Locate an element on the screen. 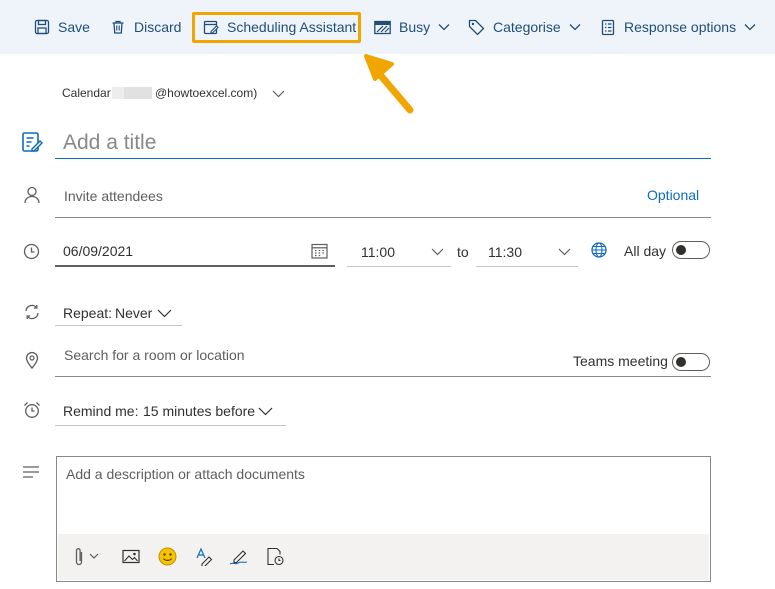  editor-toolbar is located at coordinates (383, 557).